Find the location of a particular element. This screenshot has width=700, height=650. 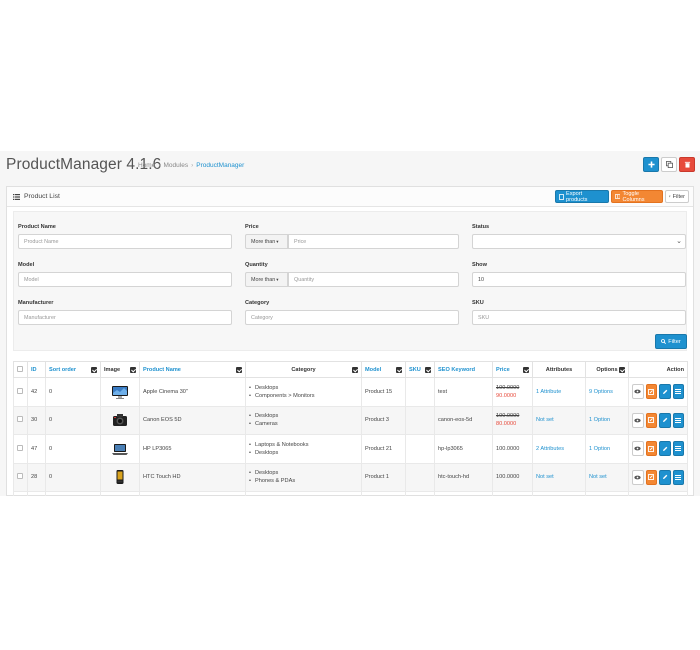

row-category-cell: DesktopsCameras is located at coordinates (303, 420).